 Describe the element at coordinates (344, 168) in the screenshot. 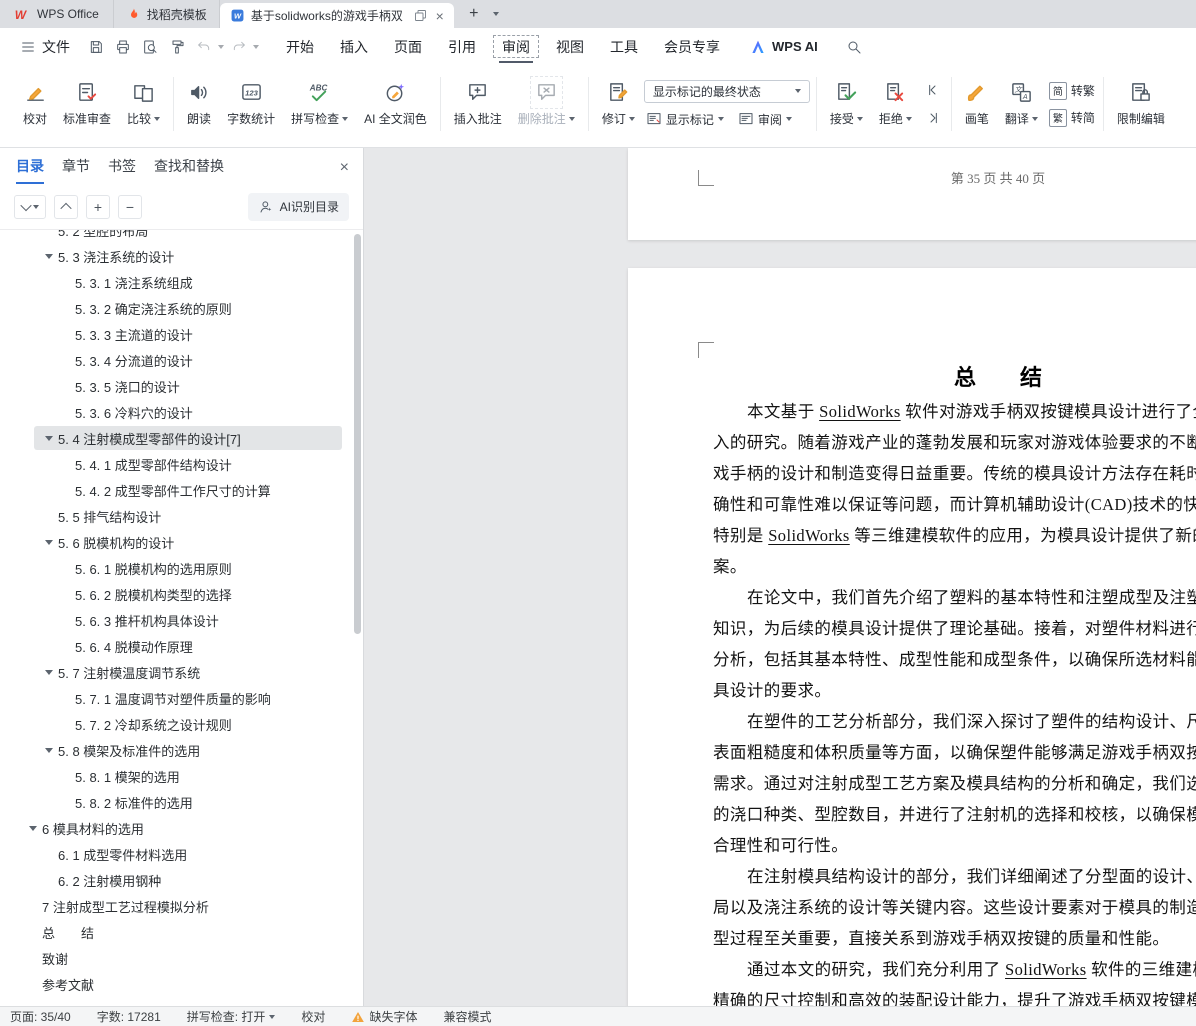

I see `panel-close-icon: ×` at that location.